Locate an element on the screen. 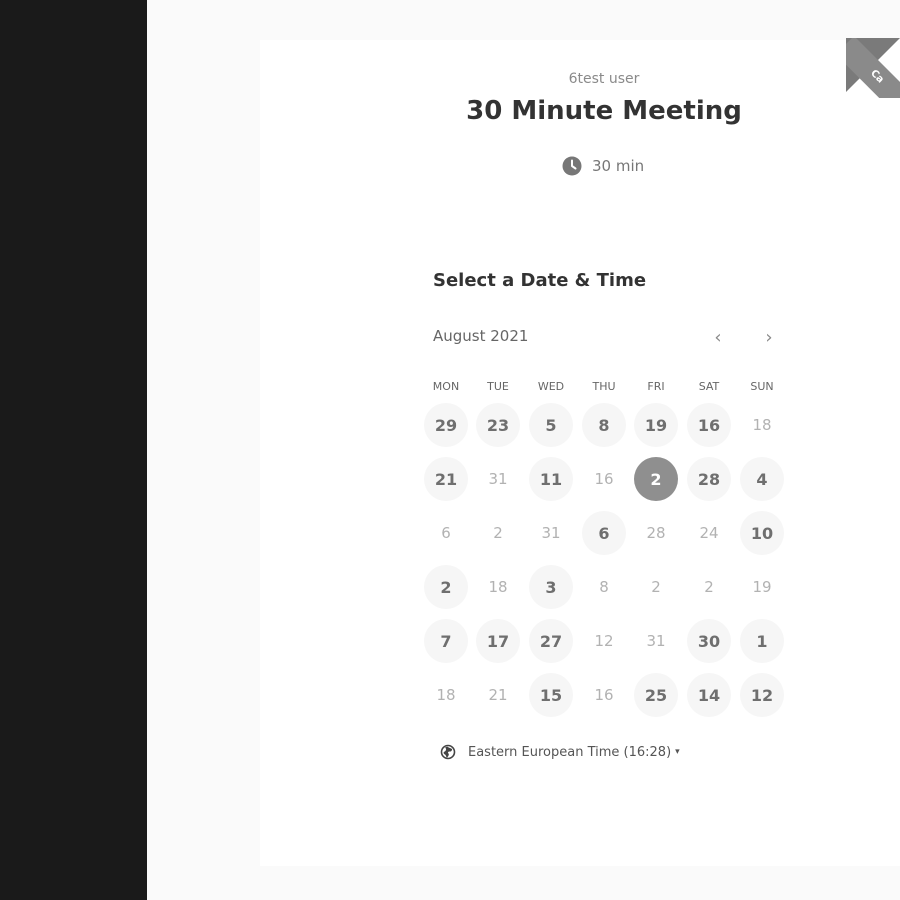 Image resolution: width=900 pixels, height=900 pixels. next-month-button: › is located at coordinates (769, 337).